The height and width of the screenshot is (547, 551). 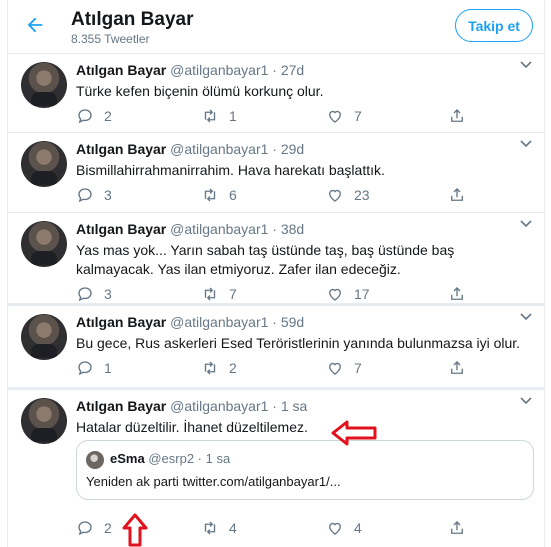 I want to click on arrow-left-icon, so click(x=36, y=26).